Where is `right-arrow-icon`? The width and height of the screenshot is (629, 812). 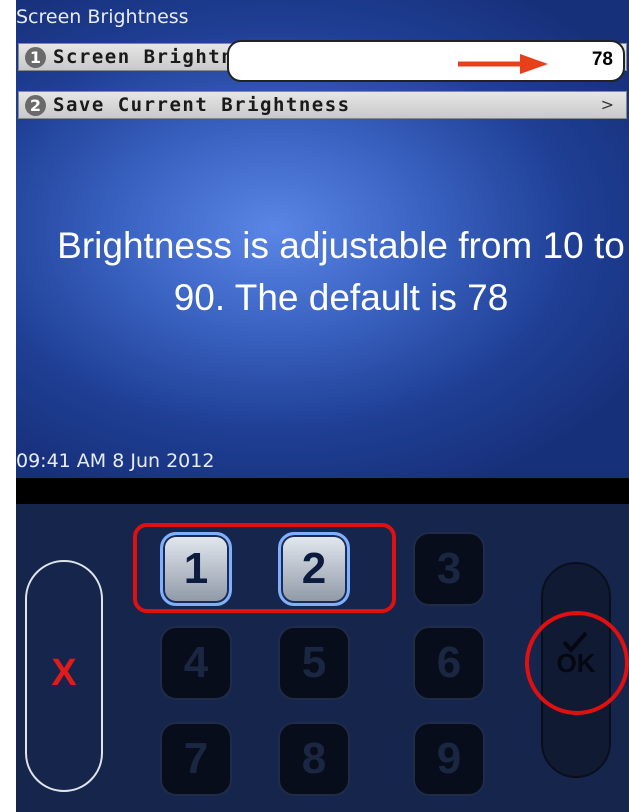 right-arrow-icon is located at coordinates (503, 64).